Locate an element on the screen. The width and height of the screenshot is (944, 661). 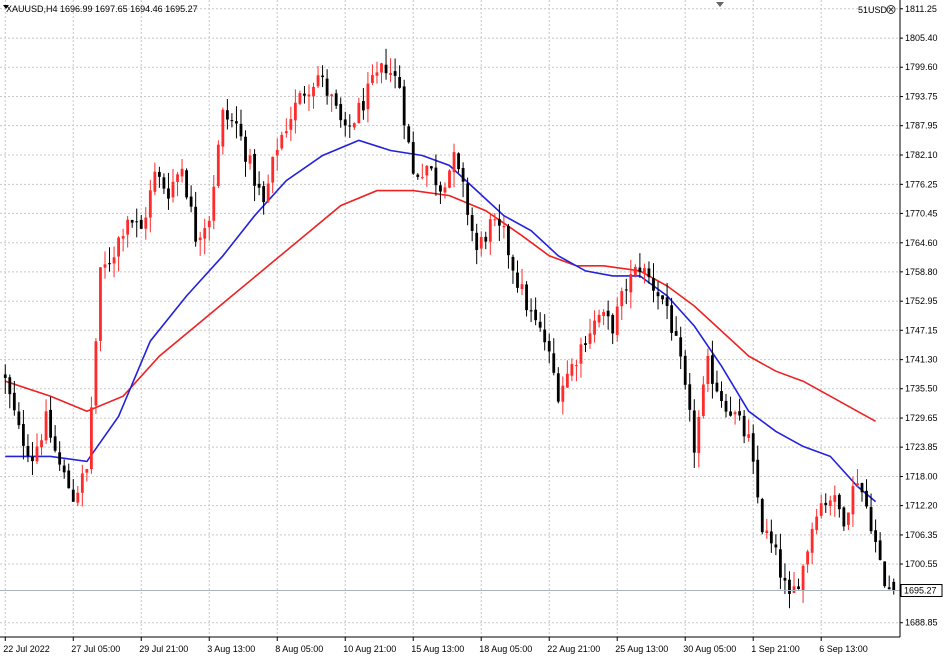
x-tick-label-0: 22 Jul 2022 is located at coordinates (26, 649).